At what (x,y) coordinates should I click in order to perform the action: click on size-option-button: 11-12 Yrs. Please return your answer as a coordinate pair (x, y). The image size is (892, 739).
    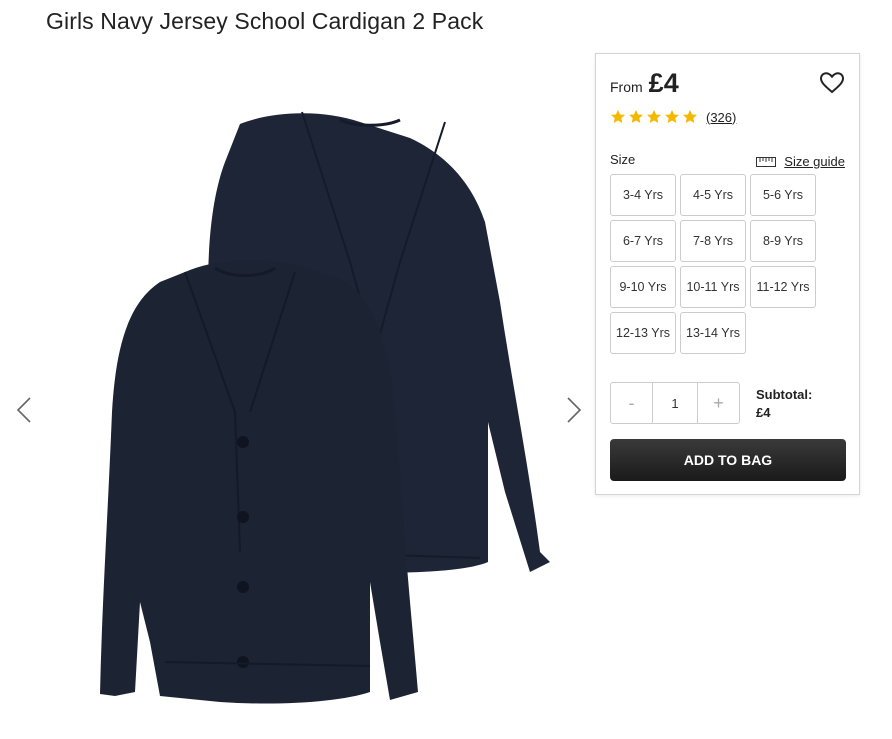
    Looking at the image, I should click on (783, 287).